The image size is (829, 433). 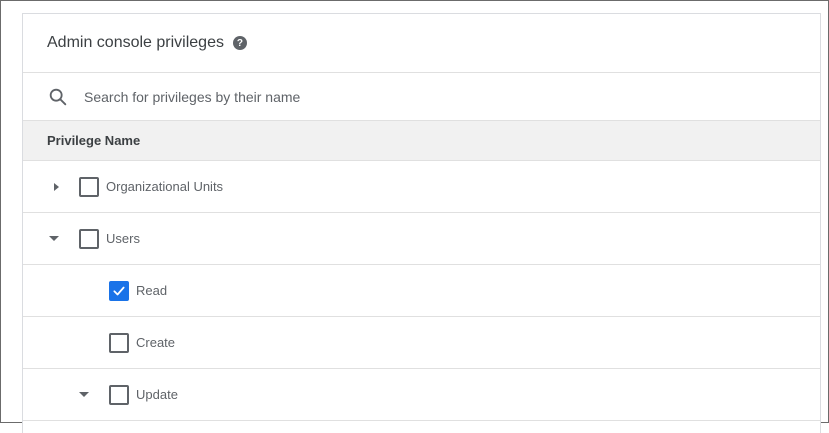 I want to click on checkbox-read, so click(x=119, y=290).